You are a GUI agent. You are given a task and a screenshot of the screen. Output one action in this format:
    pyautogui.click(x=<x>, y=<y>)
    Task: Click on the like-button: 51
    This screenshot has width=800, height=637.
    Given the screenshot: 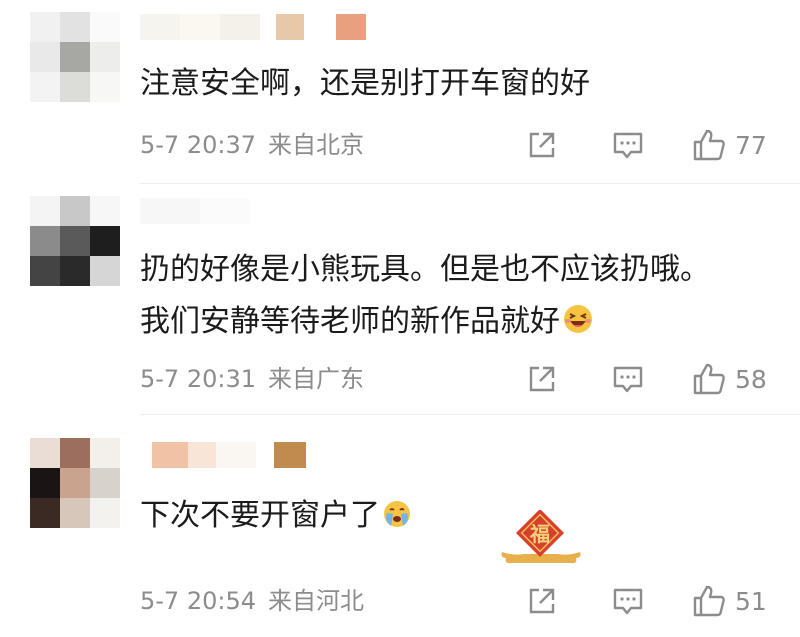 What is the action you would take?
    pyautogui.click(x=729, y=601)
    